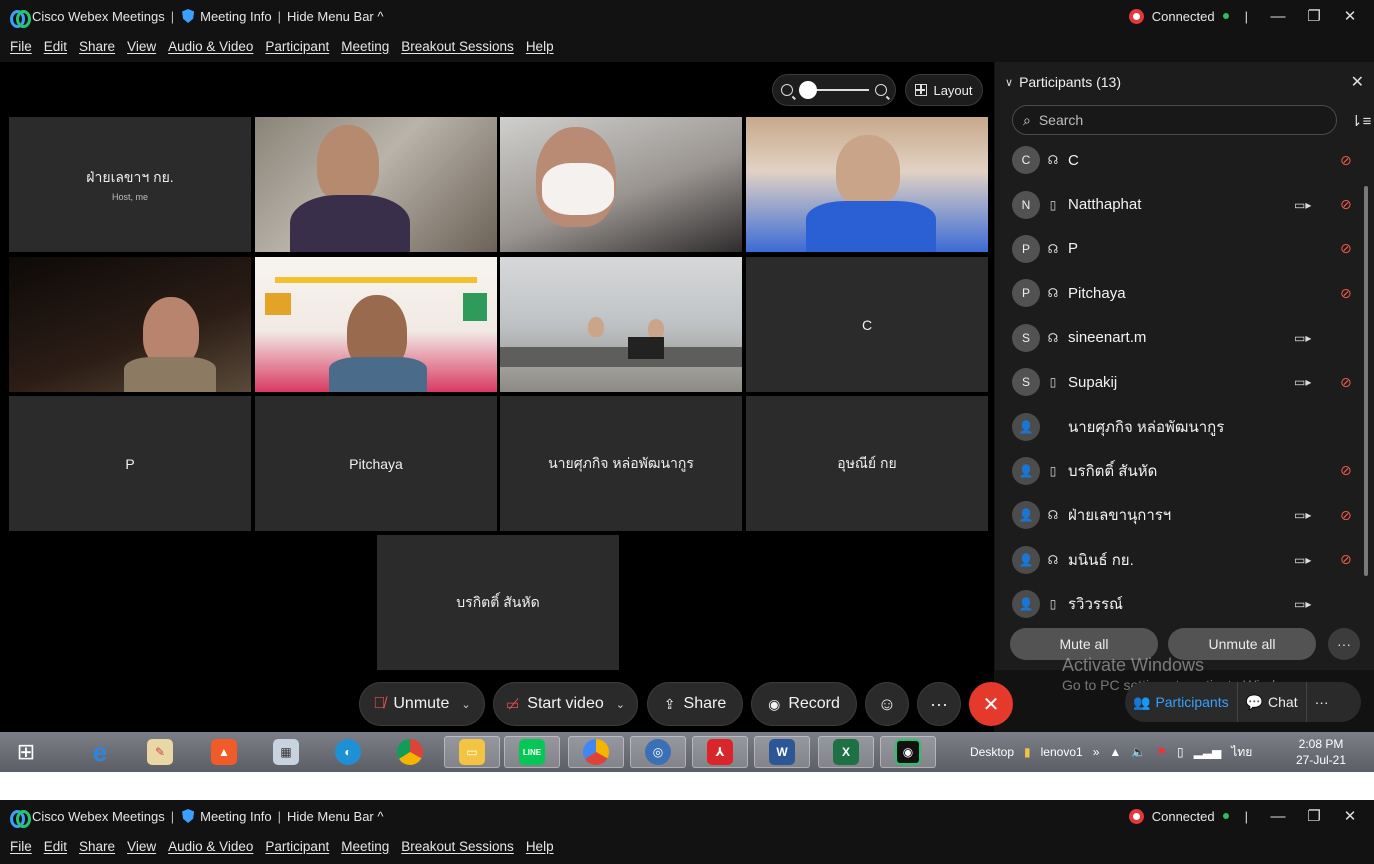 The width and height of the screenshot is (1374, 864). Describe the element at coordinates (991, 704) in the screenshot. I see `leave-meeting-button: ✕` at that location.